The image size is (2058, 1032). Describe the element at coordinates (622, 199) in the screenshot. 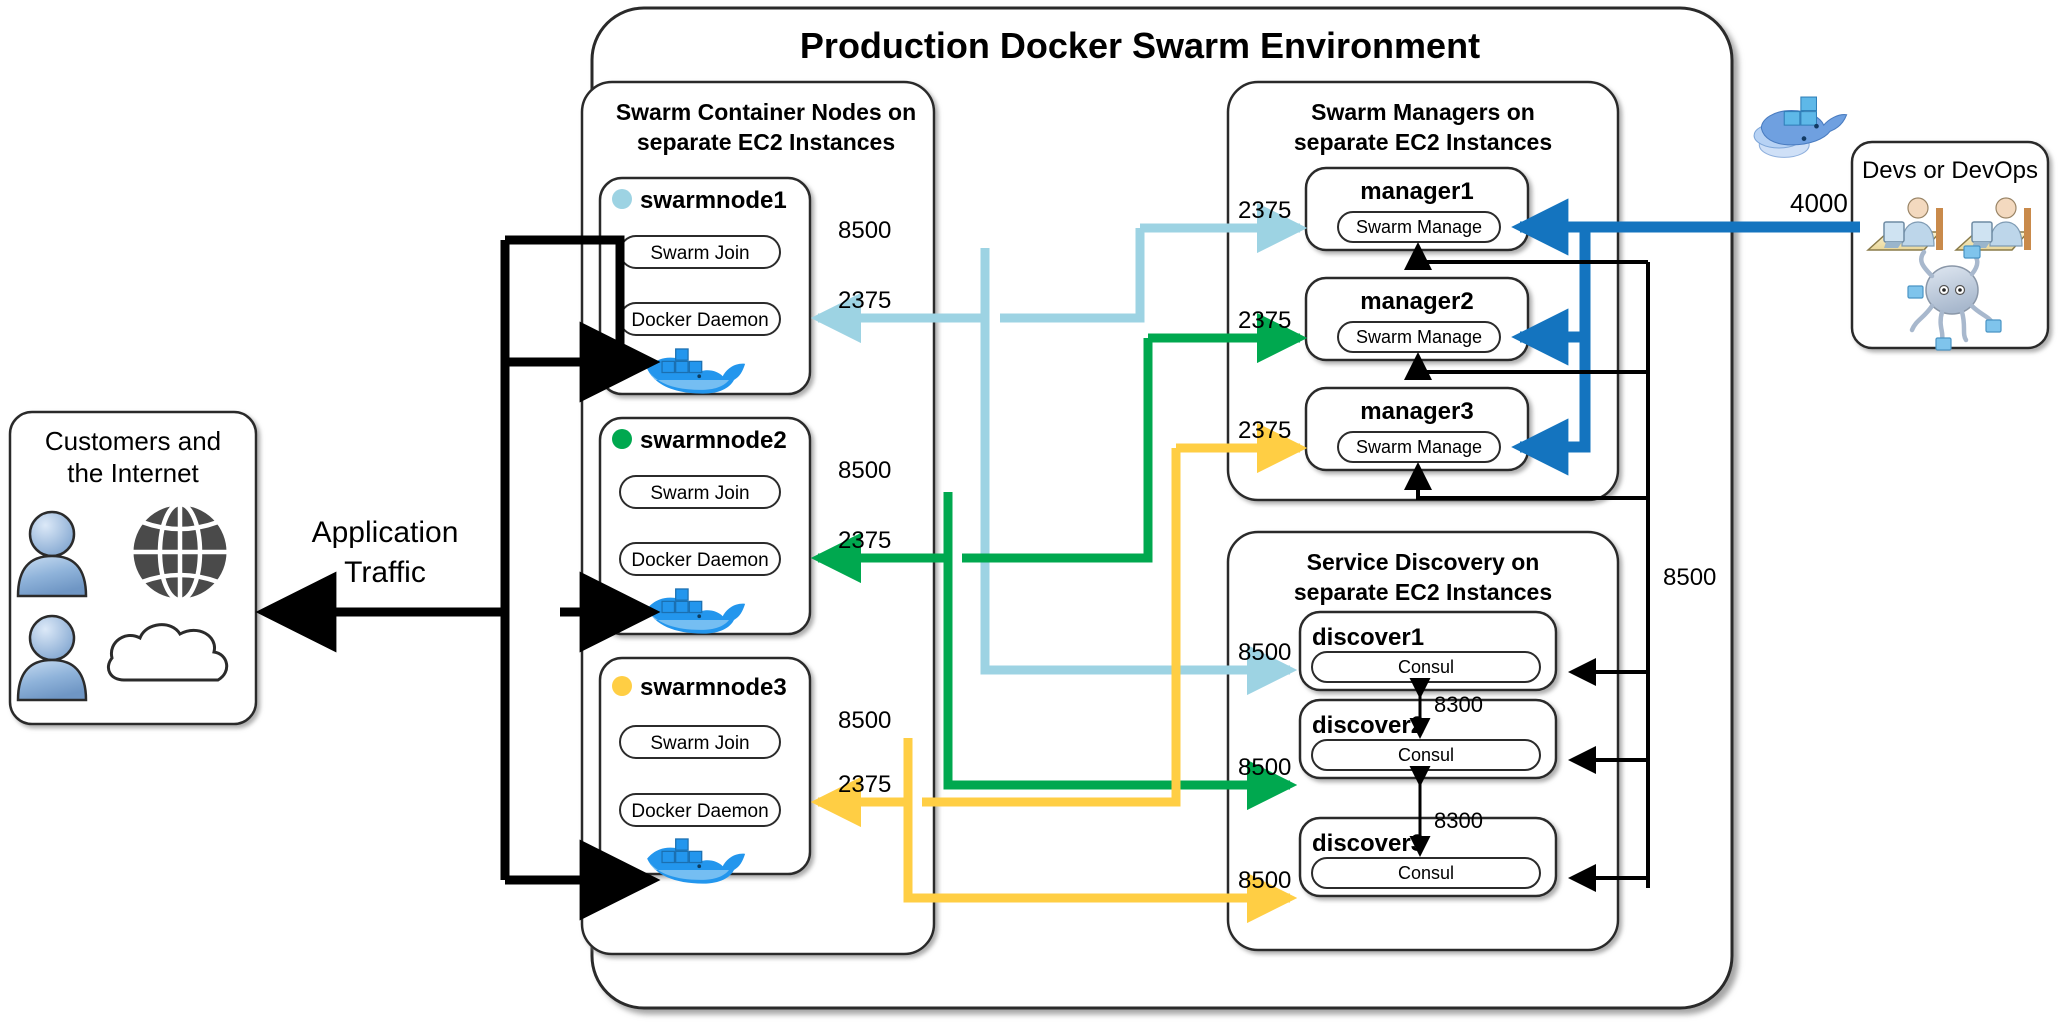

I see `swarmnode1-status-dot` at that location.